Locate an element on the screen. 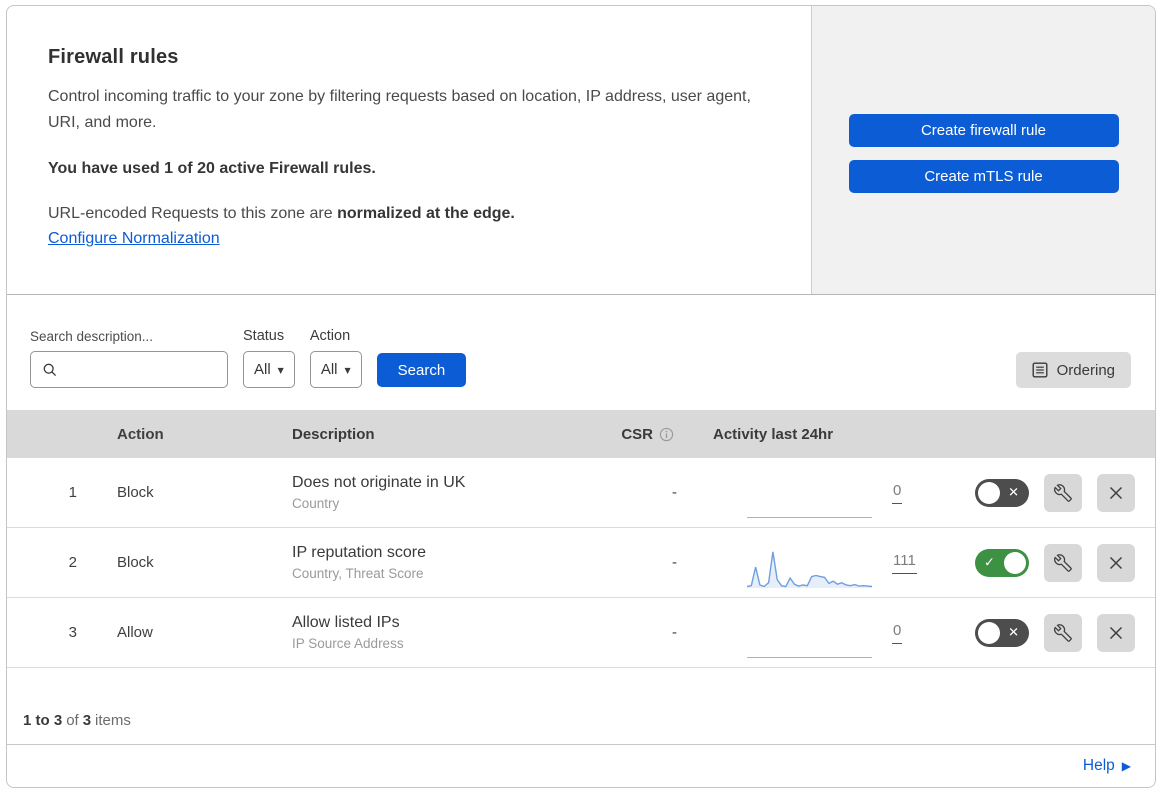 The image size is (1161, 796). info-icon is located at coordinates (666, 434).